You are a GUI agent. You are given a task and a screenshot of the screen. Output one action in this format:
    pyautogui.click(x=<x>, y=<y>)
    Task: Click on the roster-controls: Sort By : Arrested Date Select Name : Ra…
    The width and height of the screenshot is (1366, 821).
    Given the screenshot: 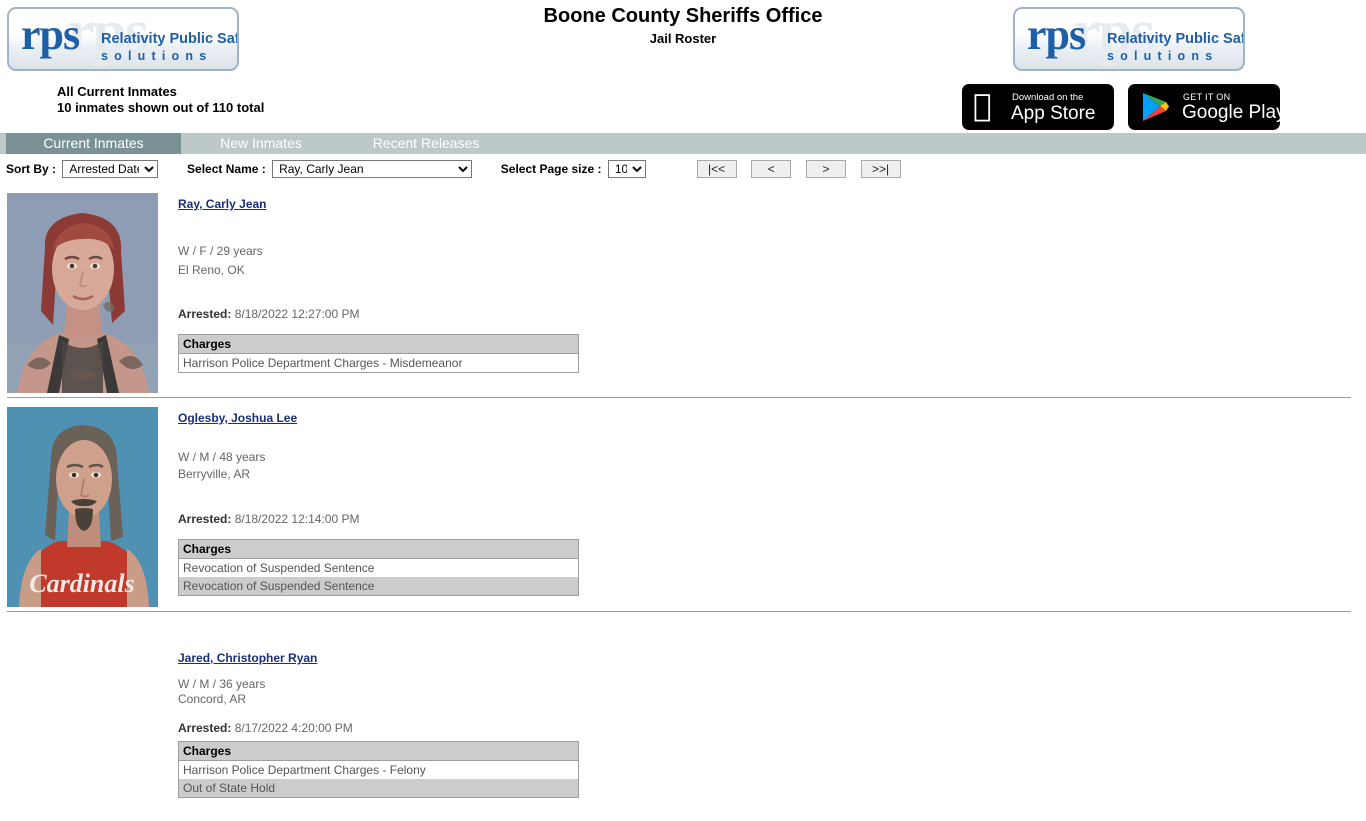 What is the action you would take?
    pyautogui.click(x=683, y=170)
    